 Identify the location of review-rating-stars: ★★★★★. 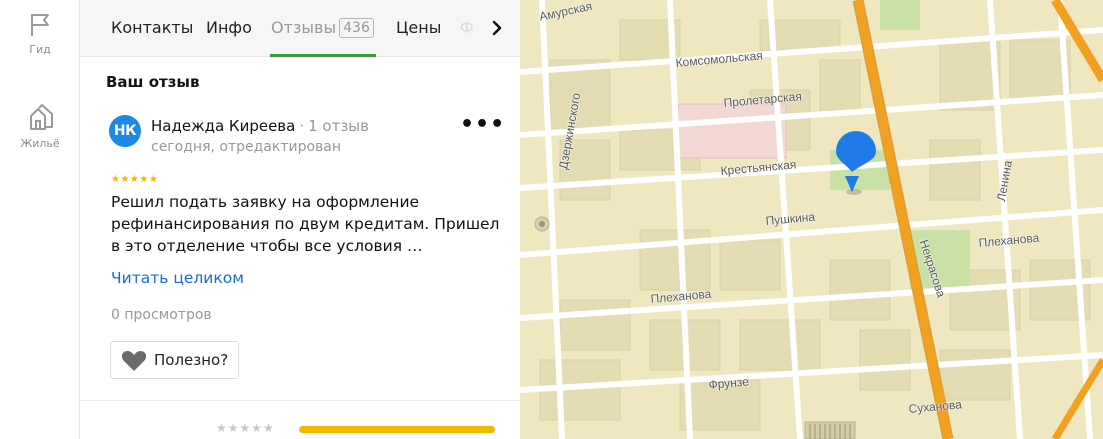
(135, 179).